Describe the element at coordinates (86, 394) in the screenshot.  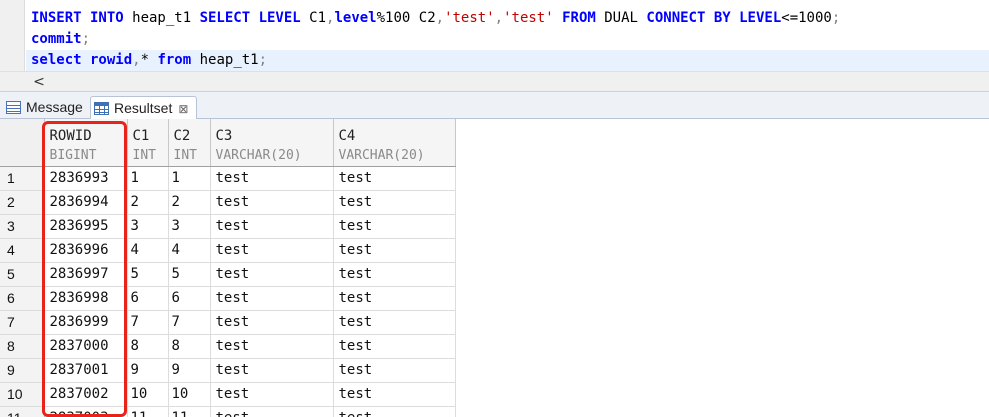
I see `rowid-cell: 2837002` at that location.